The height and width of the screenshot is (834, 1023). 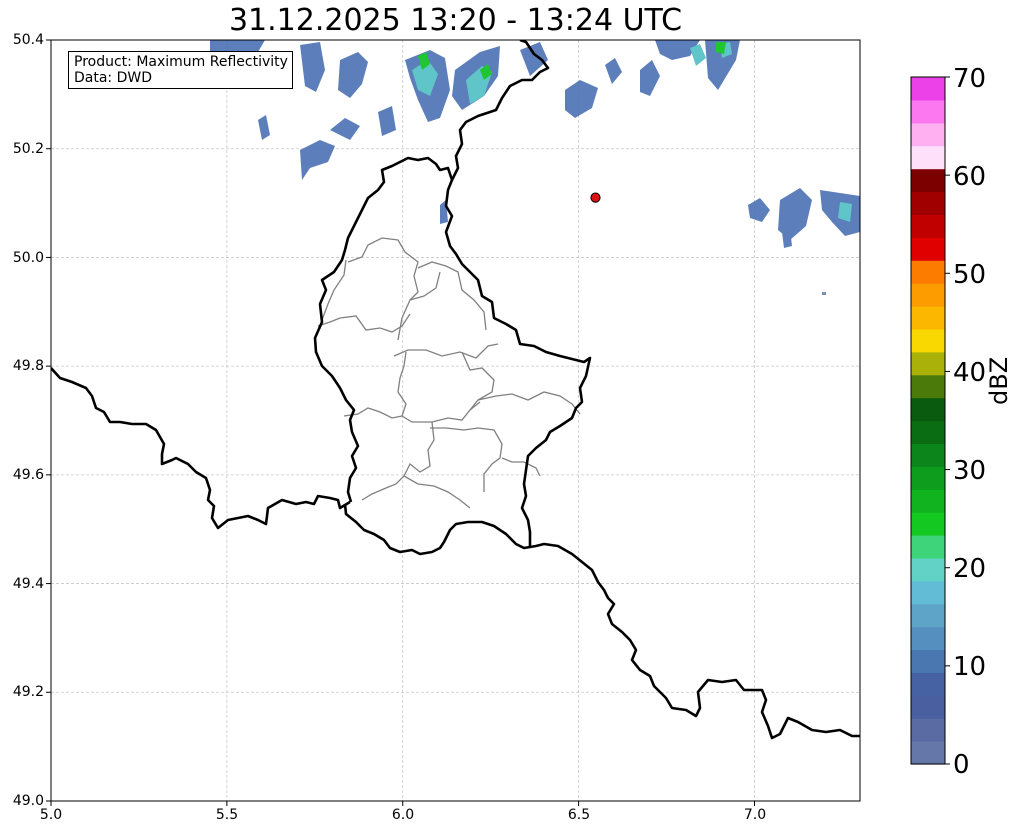 What do you see at coordinates (755, 815) in the screenshot?
I see `lon-tick-label: 7.0` at bounding box center [755, 815].